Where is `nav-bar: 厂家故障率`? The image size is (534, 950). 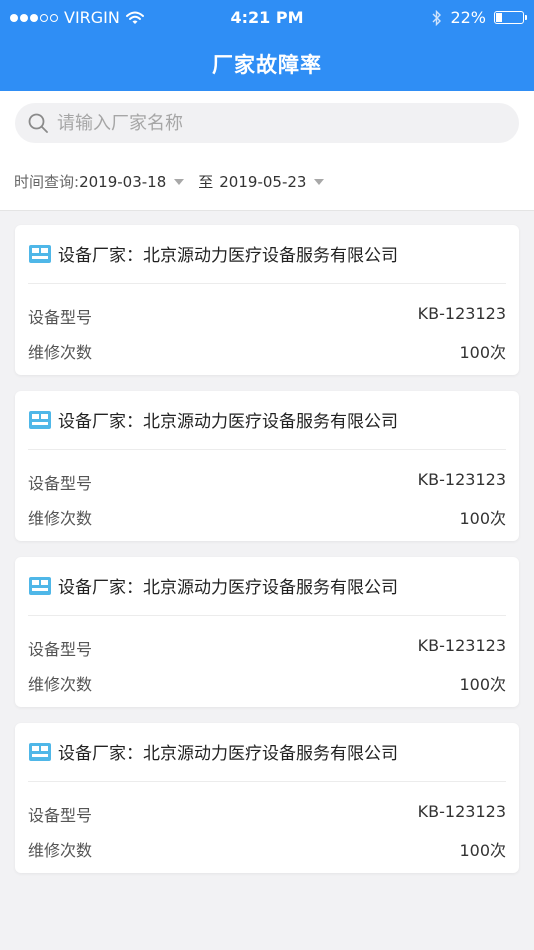 nav-bar: 厂家故障率 is located at coordinates (267, 63).